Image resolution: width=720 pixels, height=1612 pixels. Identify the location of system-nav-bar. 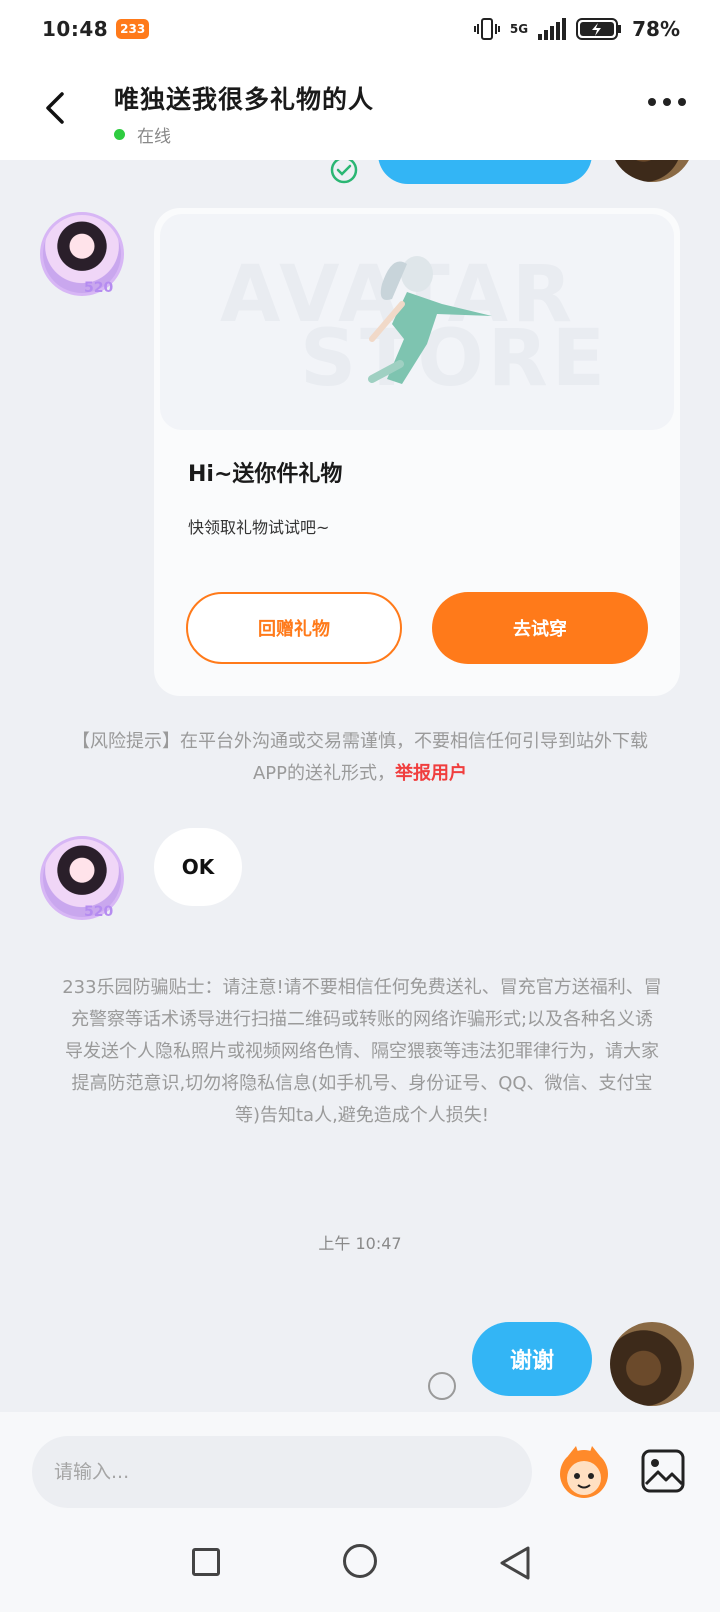
(360, 1568).